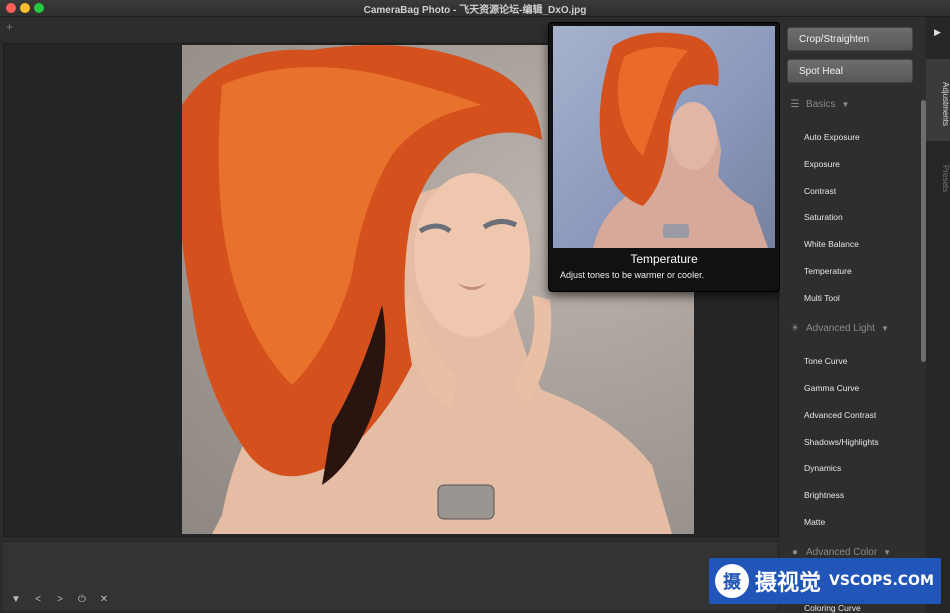 Image resolution: width=950 pixels, height=613 pixels. Describe the element at coordinates (938, 100) in the screenshot. I see `tab-adjustments: Adjustments` at that location.